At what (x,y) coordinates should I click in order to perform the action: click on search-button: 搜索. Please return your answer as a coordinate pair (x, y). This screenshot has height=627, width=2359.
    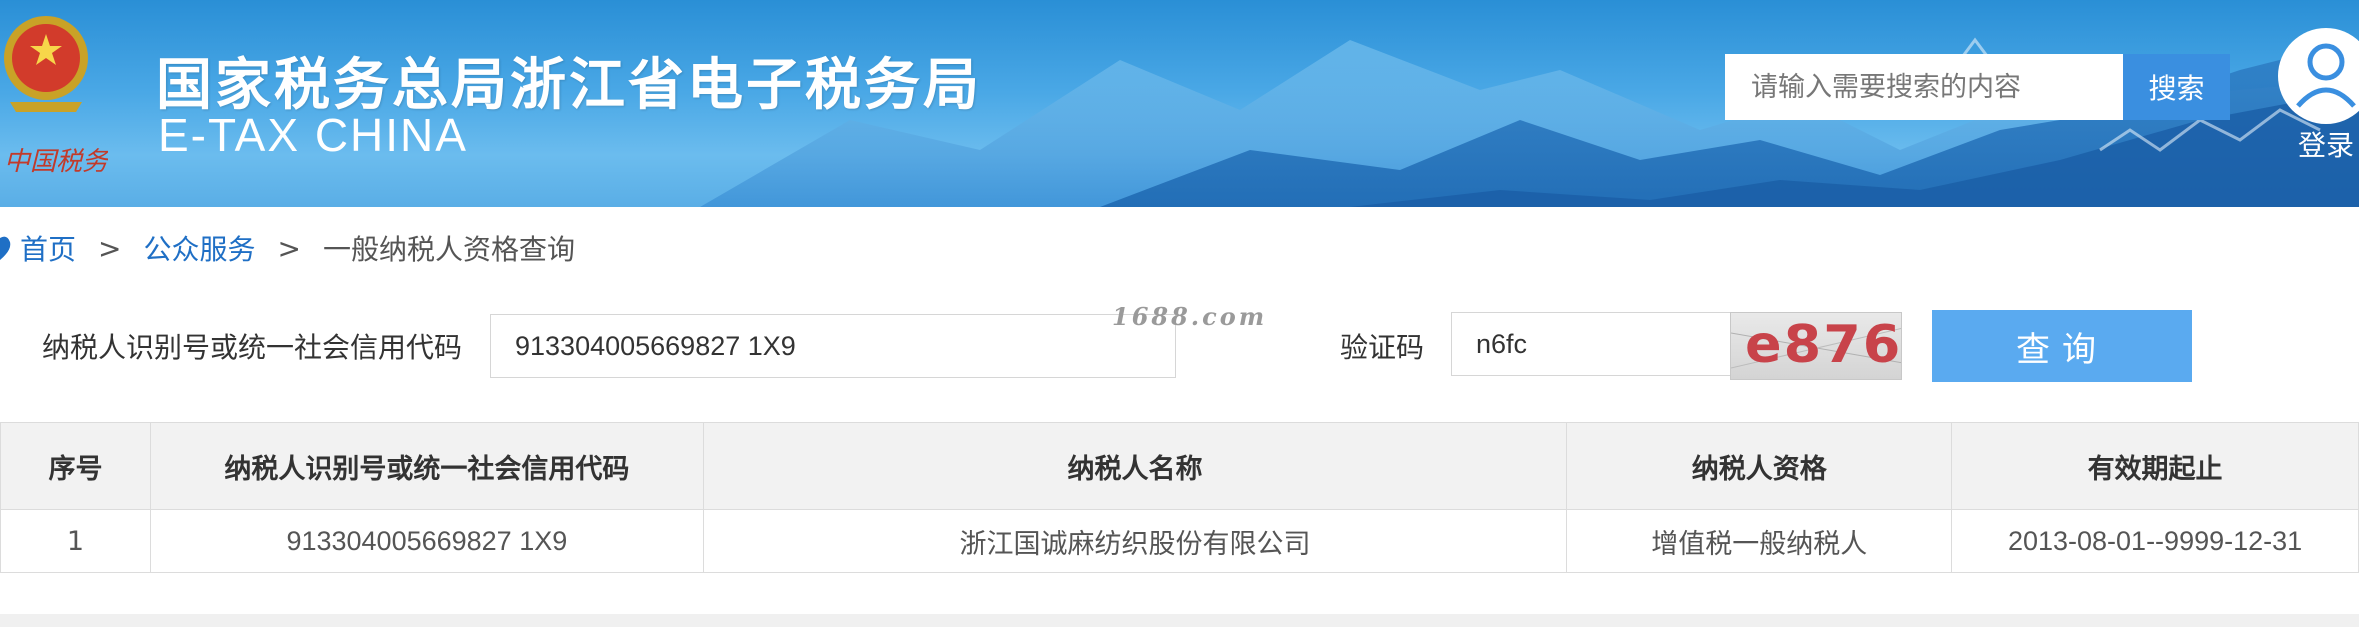
    Looking at the image, I should click on (2176, 87).